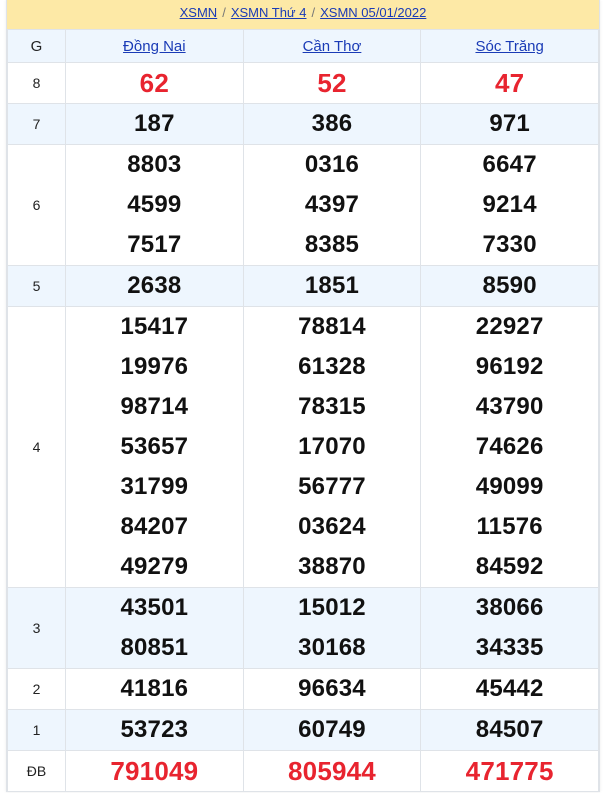 This screenshot has width=605, height=793. What do you see at coordinates (332, 406) in the screenshot?
I see `result-number: 78315` at bounding box center [332, 406].